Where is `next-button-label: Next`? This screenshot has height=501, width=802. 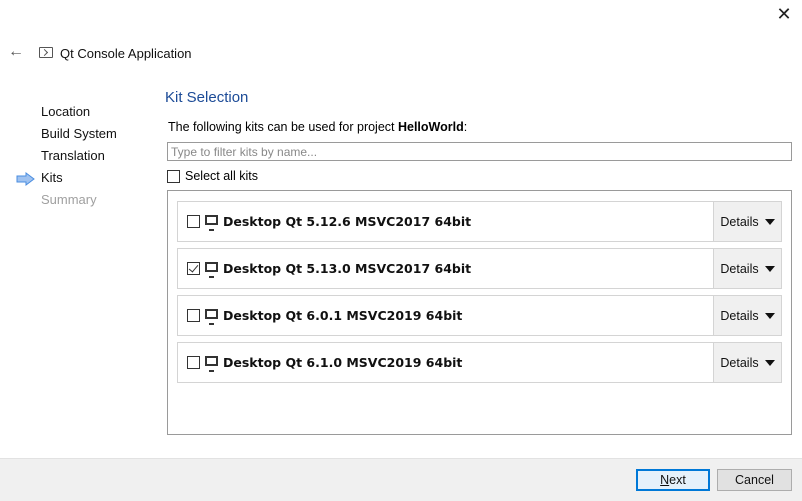 next-button-label: Next is located at coordinates (673, 480).